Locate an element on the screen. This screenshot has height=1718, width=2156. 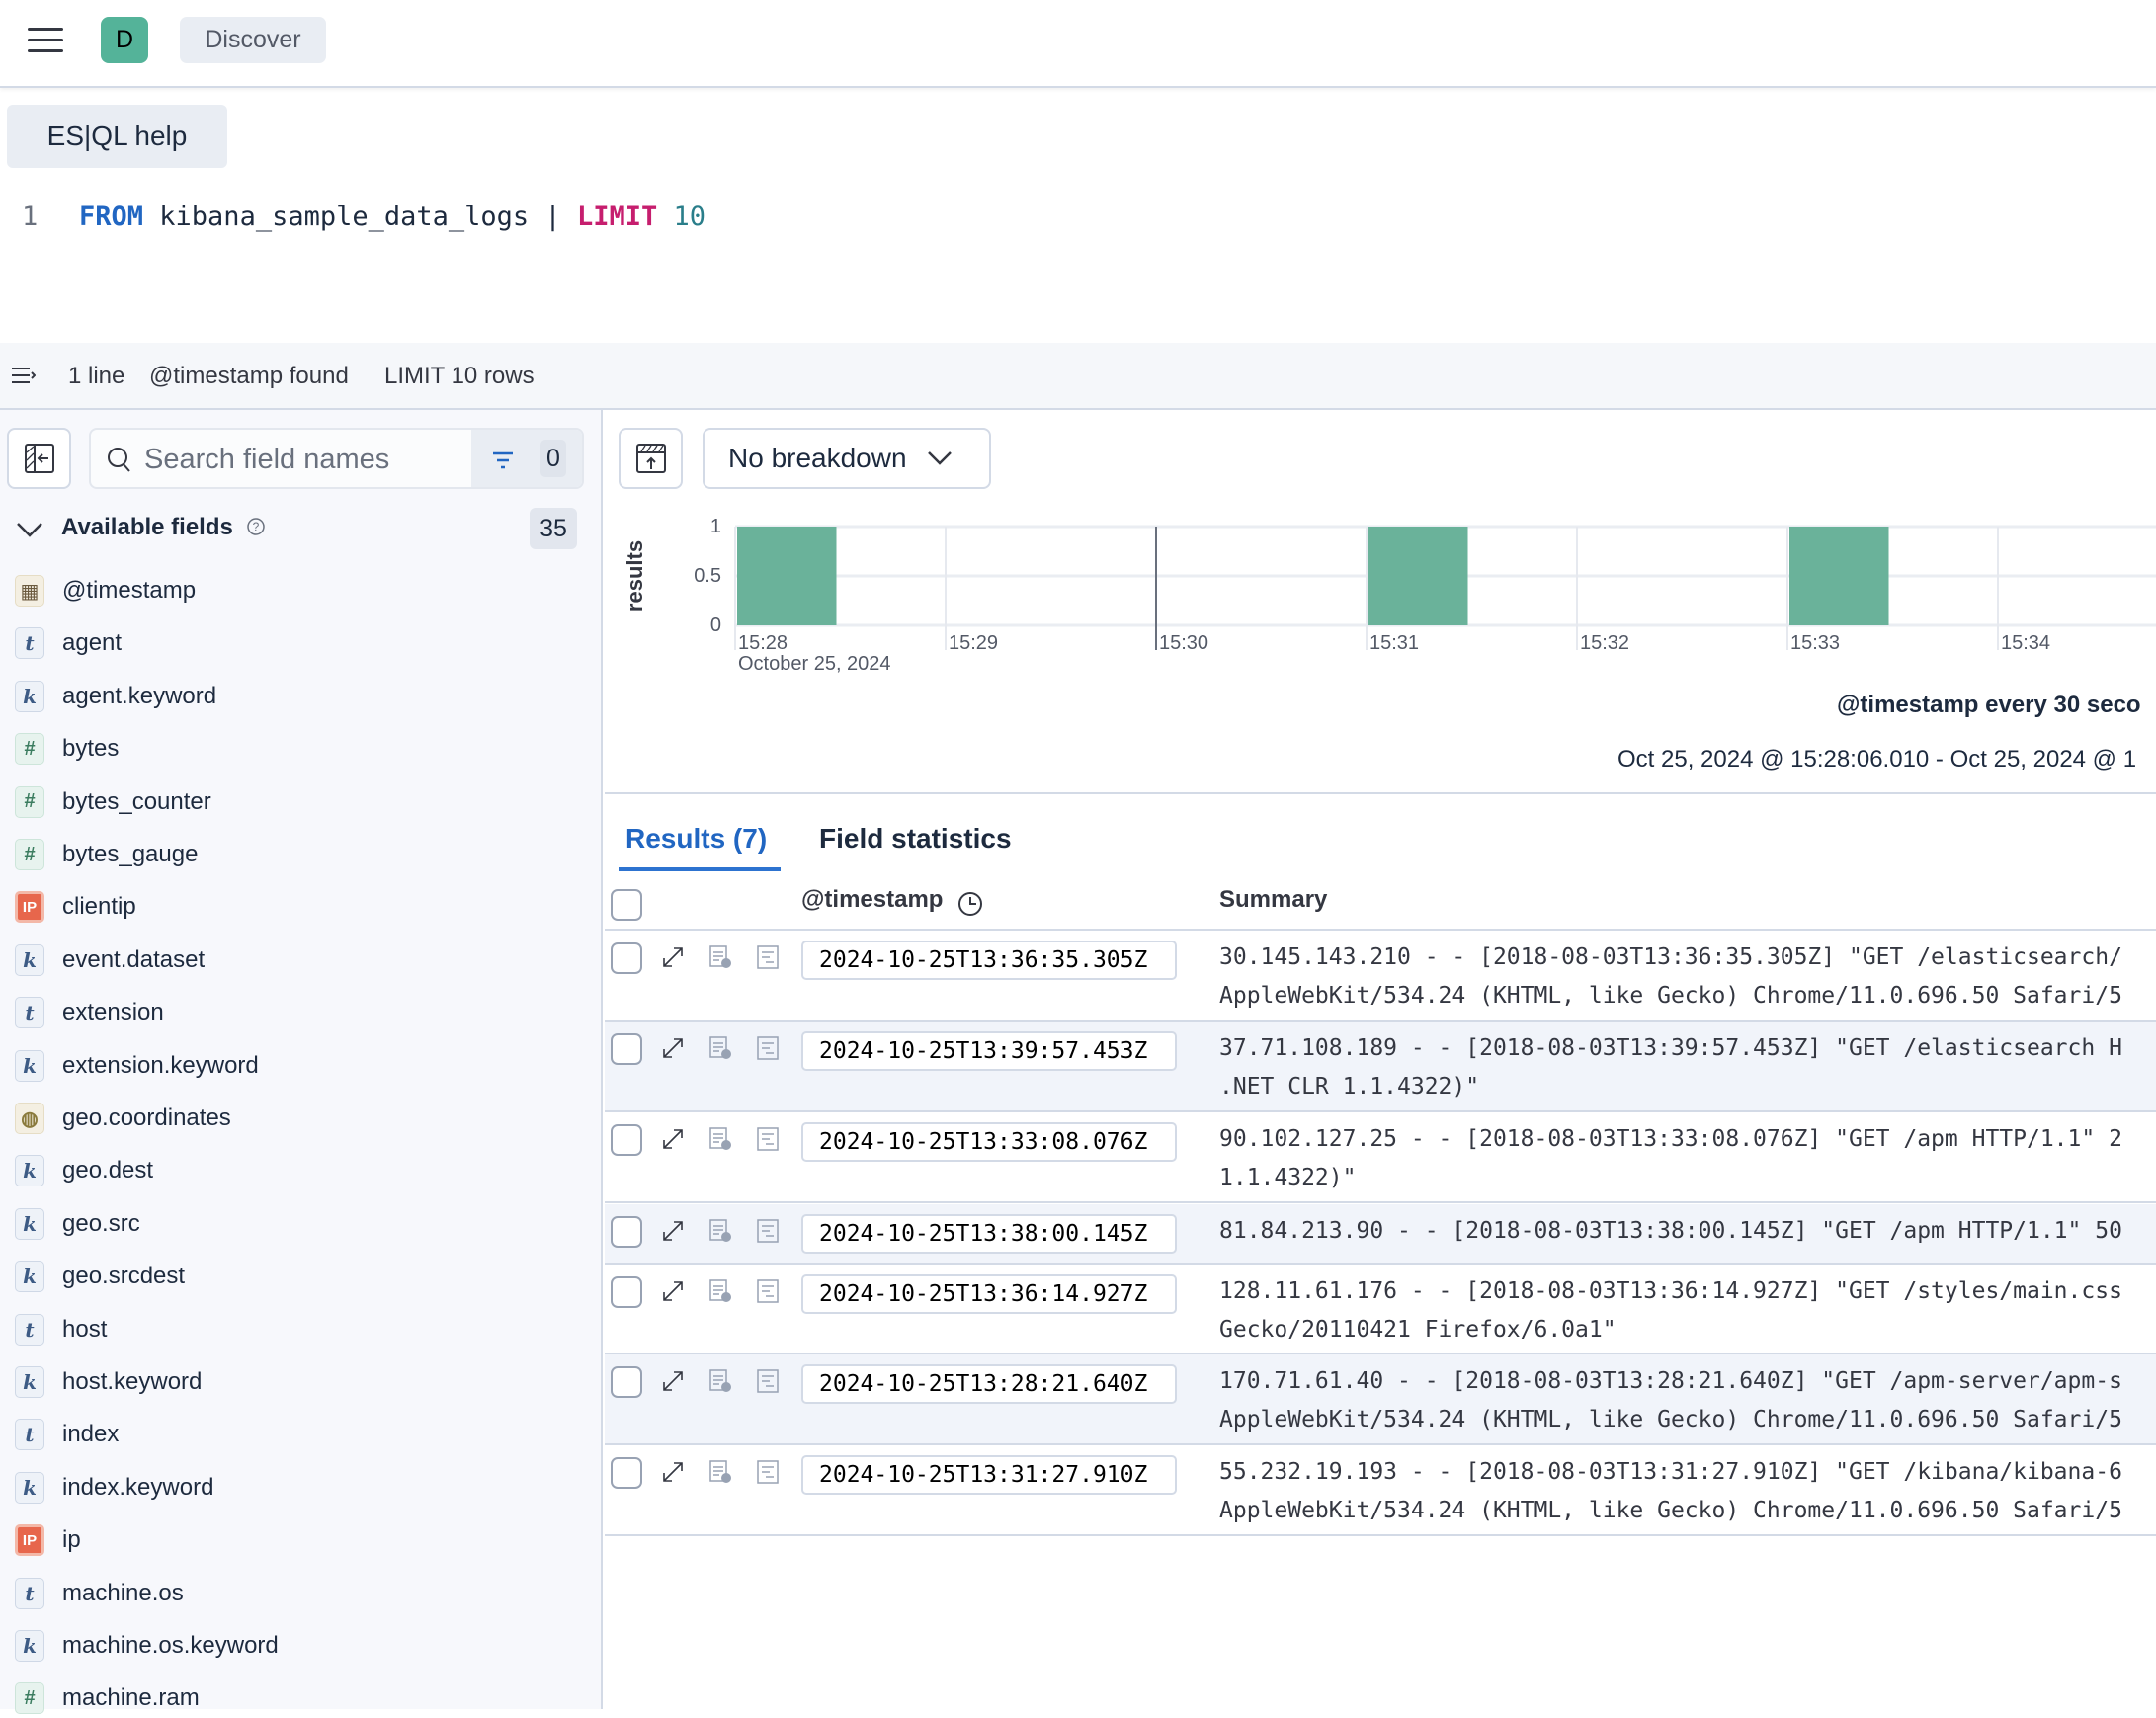
field-name: extension.keyword is located at coordinates (160, 1065).